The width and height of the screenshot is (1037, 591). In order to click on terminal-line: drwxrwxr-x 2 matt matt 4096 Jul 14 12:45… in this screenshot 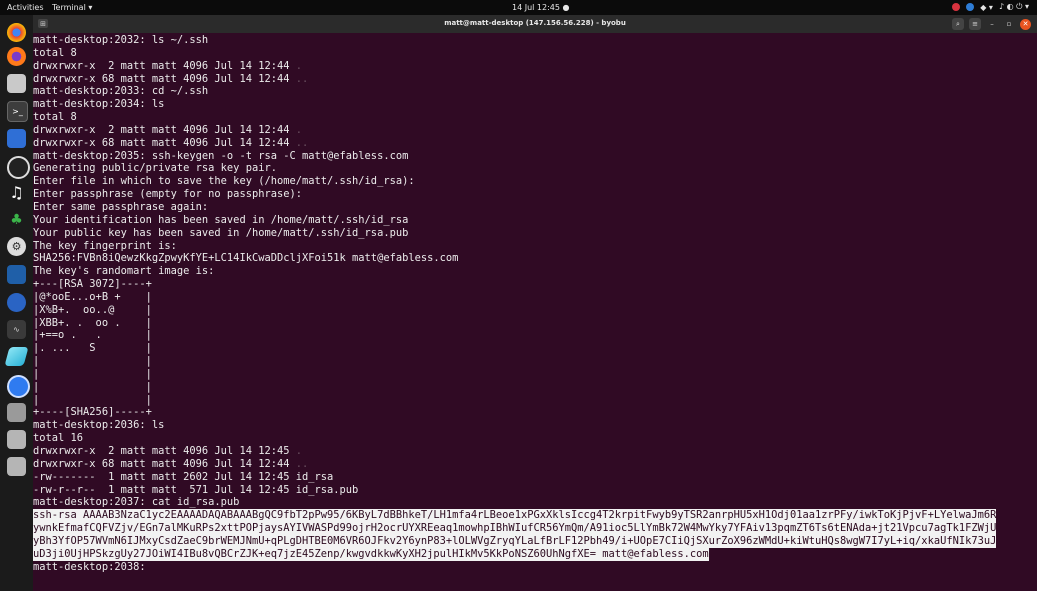, I will do `click(535, 451)`.